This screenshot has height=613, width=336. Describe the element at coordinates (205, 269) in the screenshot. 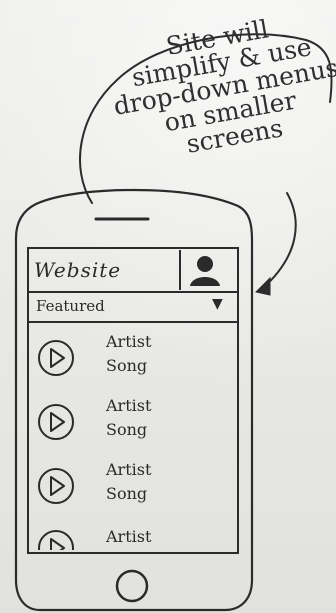

I see `person-icon` at that location.